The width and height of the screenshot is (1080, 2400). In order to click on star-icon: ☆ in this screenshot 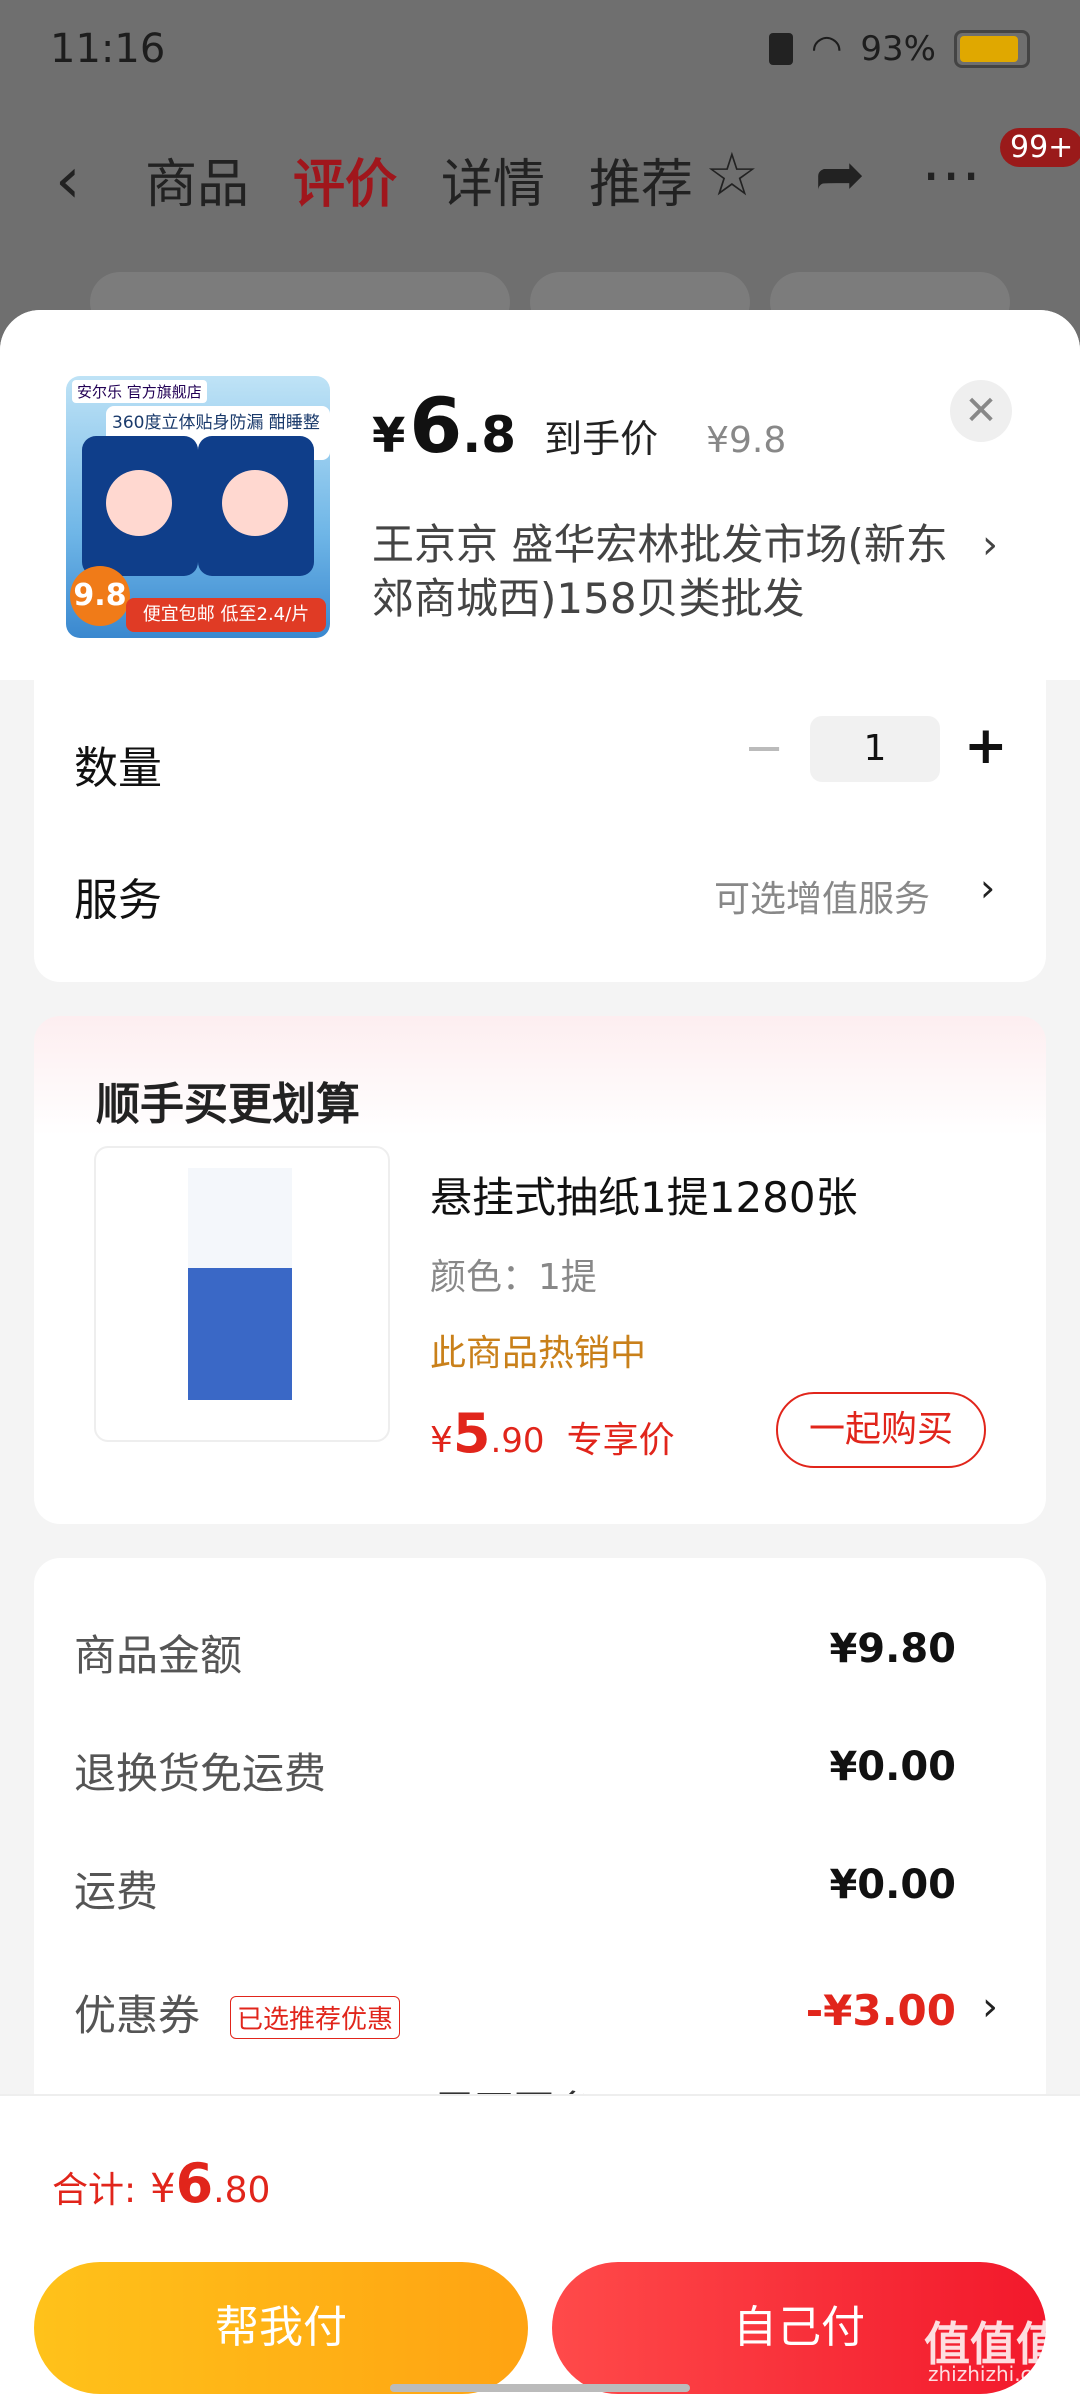, I will do `click(732, 175)`.